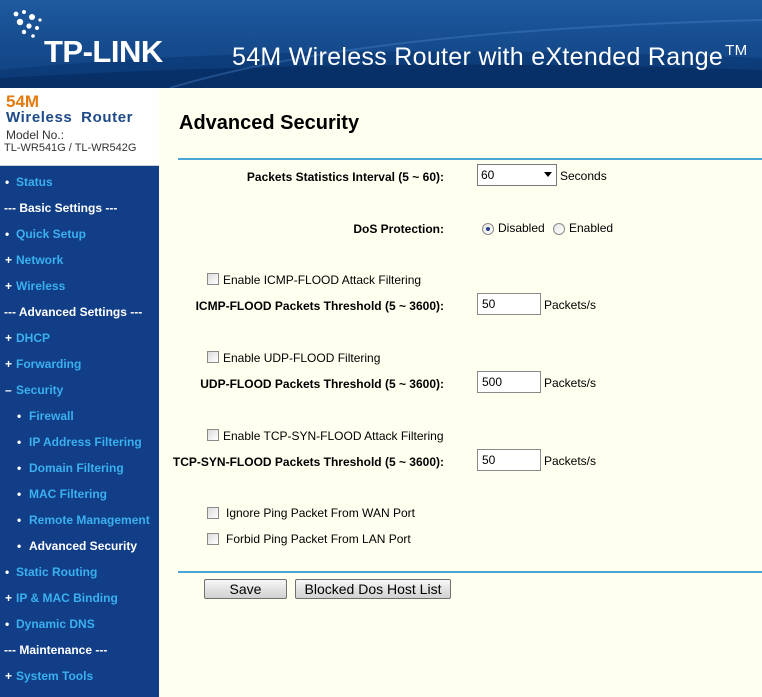 This screenshot has width=762, height=697. I want to click on ignore-ping-wan-label: Ignore Ping Packet From WAN Port, so click(320, 513).